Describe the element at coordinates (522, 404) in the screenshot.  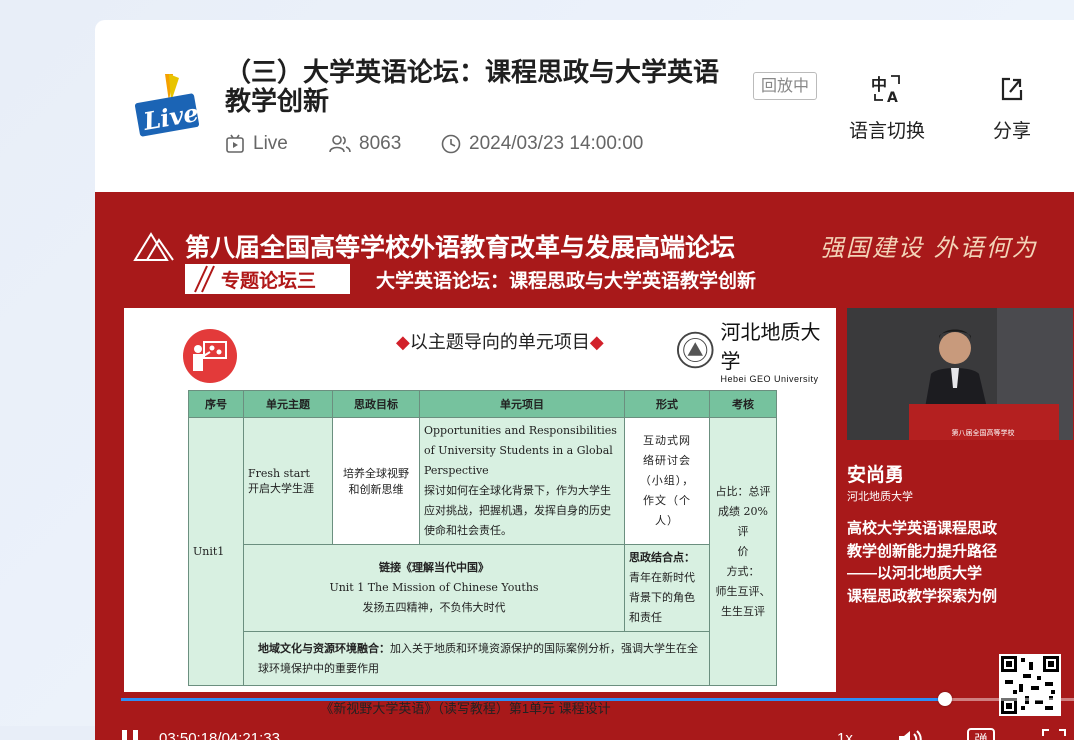
I see `table-header: 单元项目` at that location.